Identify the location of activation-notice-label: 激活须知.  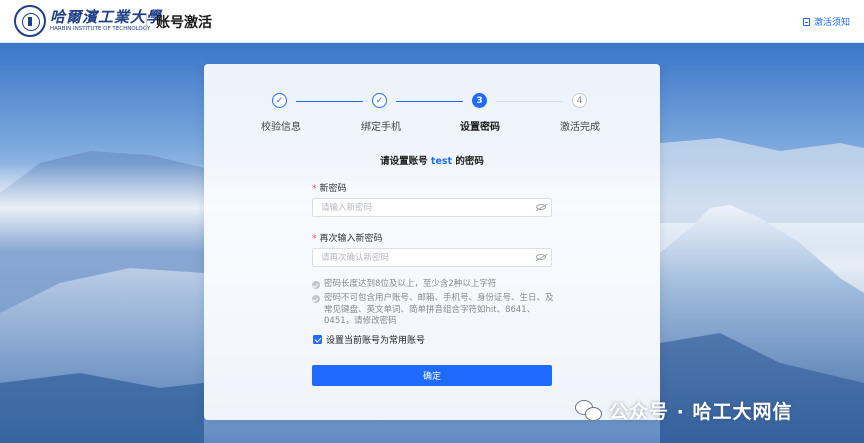
(832, 23).